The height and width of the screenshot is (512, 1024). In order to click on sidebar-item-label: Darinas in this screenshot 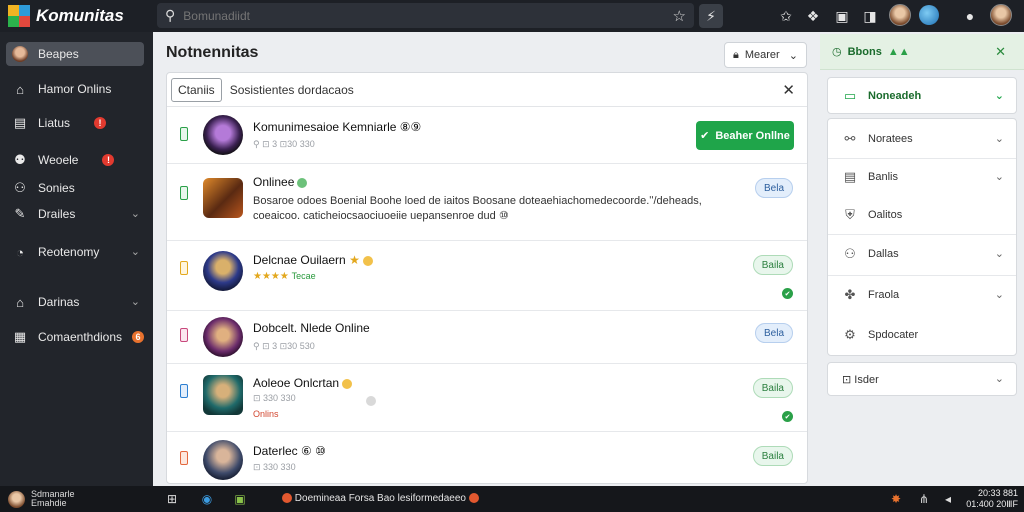, I will do `click(59, 302)`.